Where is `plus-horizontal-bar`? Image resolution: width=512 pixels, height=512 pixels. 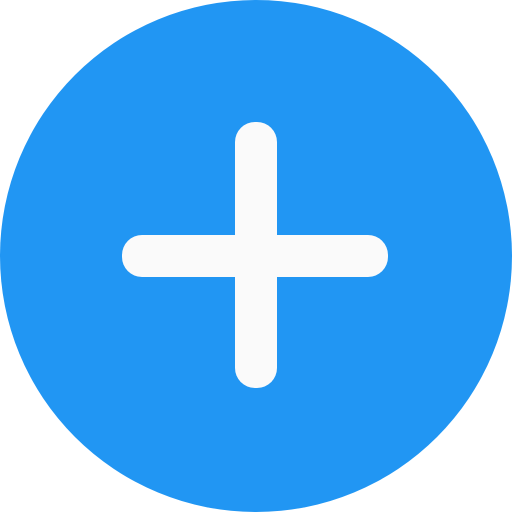 plus-horizontal-bar is located at coordinates (255, 256).